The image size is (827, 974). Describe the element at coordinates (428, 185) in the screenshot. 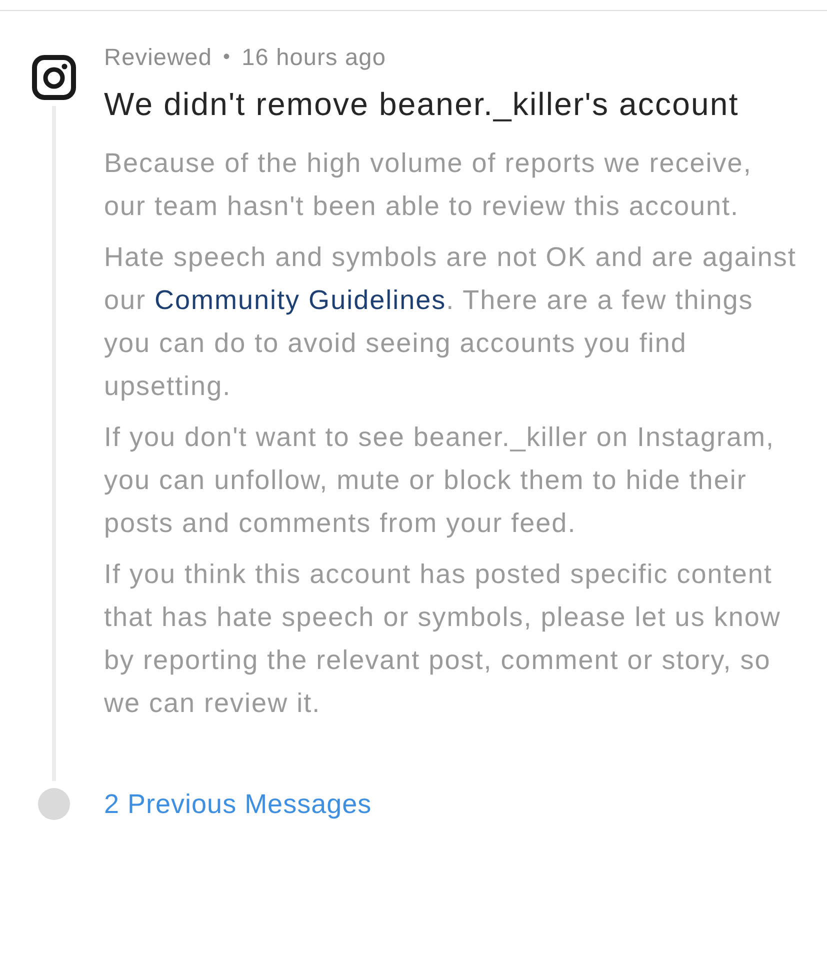

I see `message-paragraph: Because of the high volume of reports we receive, our team hasn't been able to review this account.` at that location.